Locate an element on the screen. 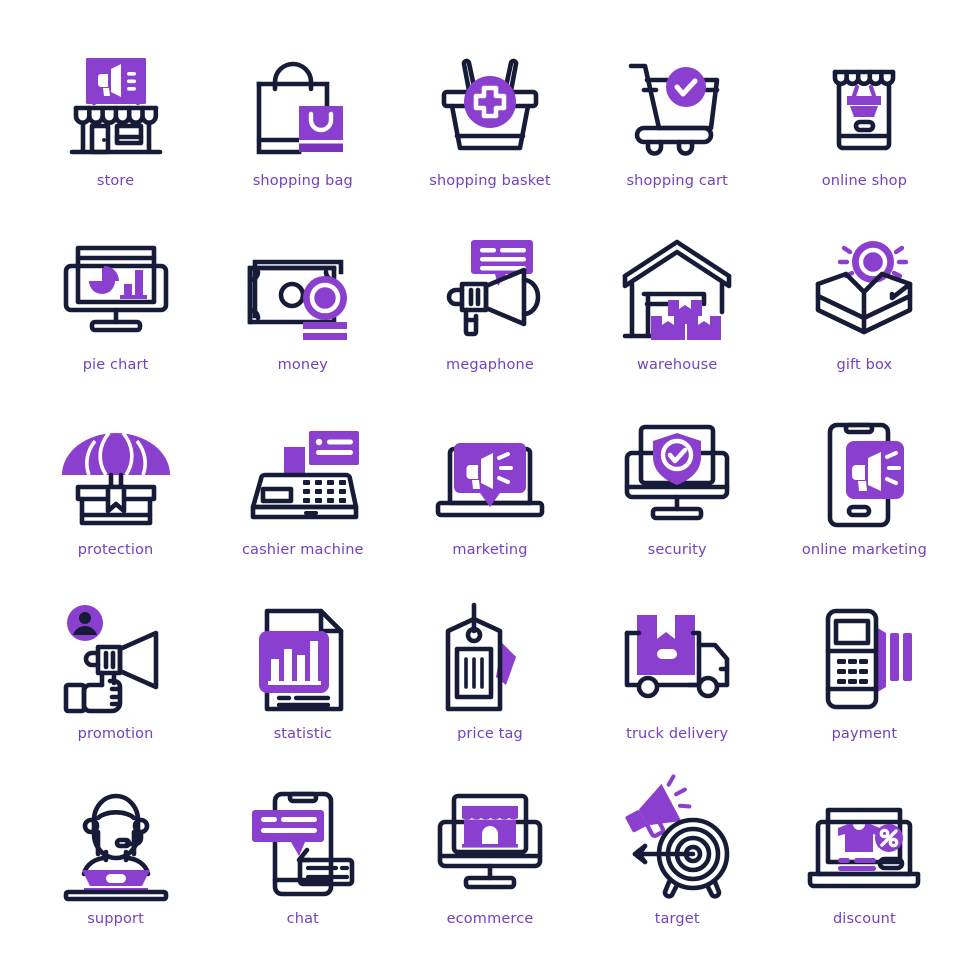  icon-label: shopping cart is located at coordinates (677, 181).